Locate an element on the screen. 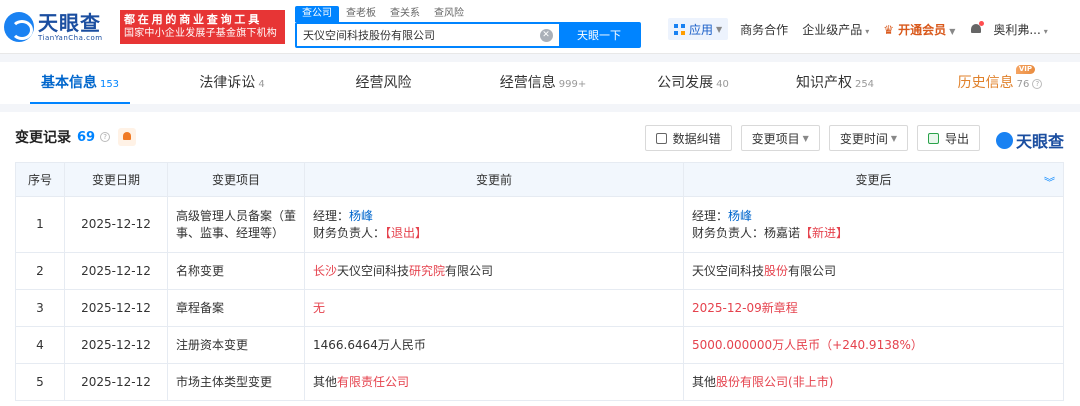 This screenshot has height=406, width=1080. tab-litigation: 法律诉讼 4 is located at coordinates (232, 83).